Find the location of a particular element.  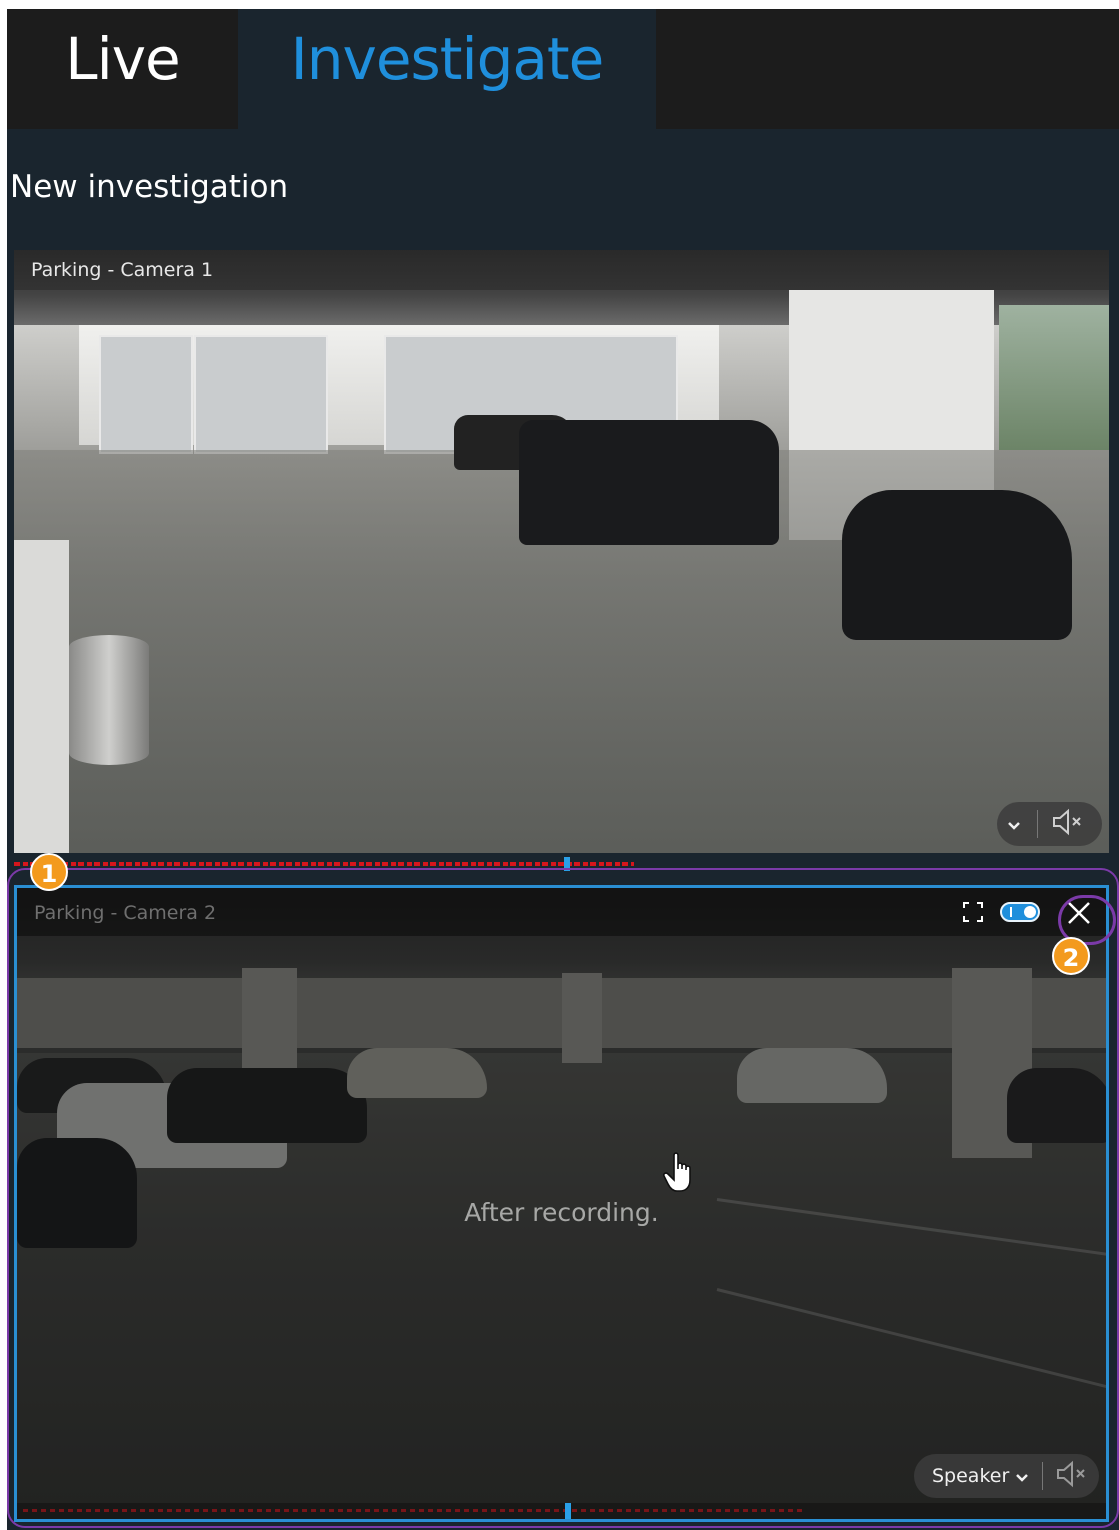

toggle-knob is located at coordinates (1030, 912).